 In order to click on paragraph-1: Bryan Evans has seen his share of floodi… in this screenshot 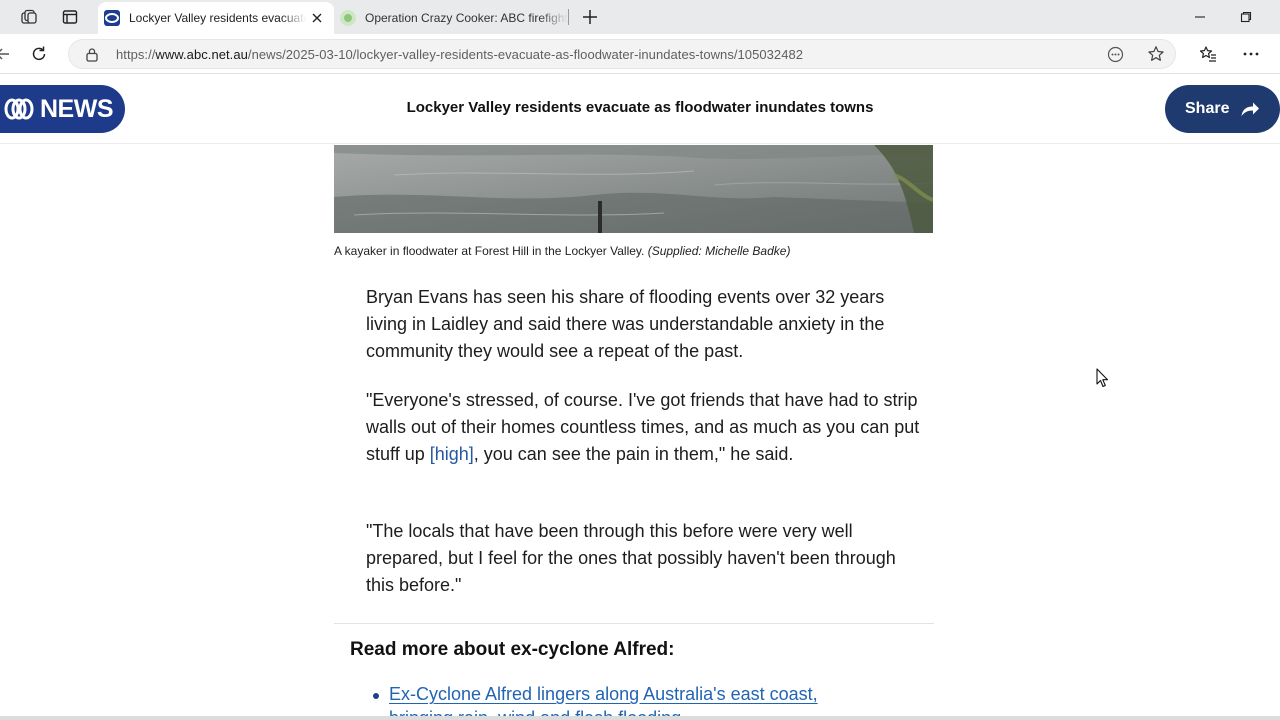, I will do `click(625, 324)`.